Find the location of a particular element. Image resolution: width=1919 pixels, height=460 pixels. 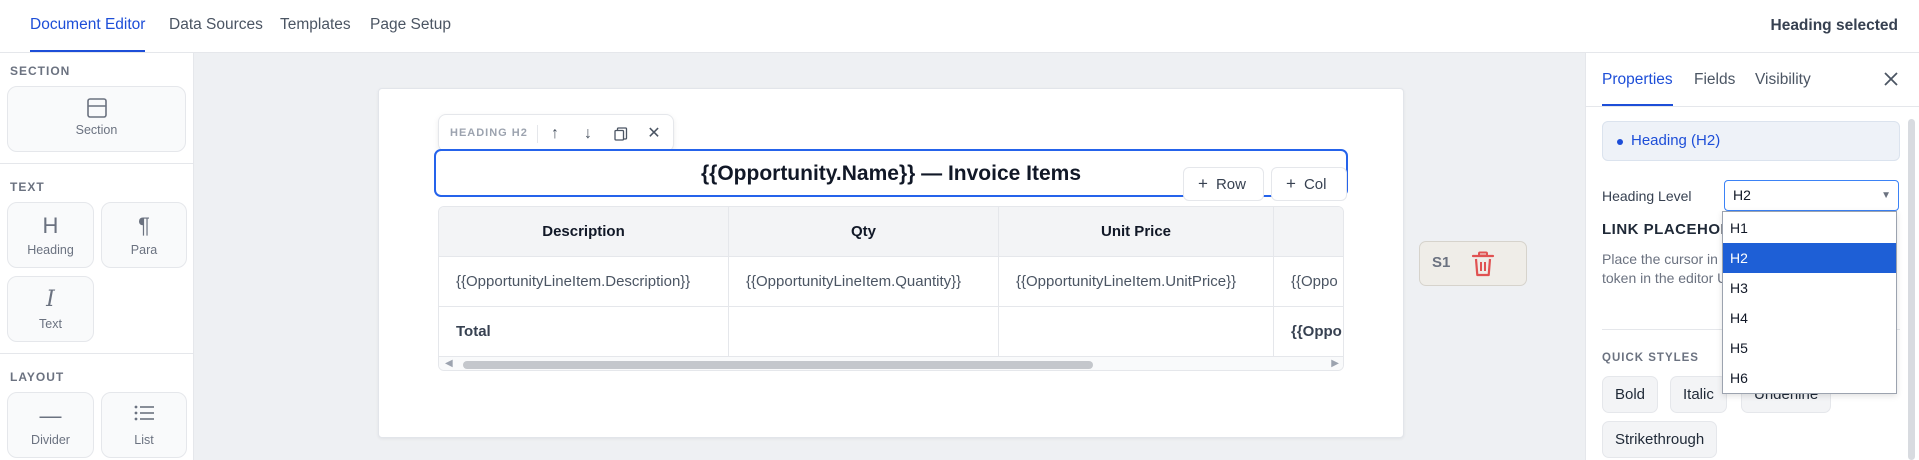

heading-icon: H is located at coordinates (50, 225).